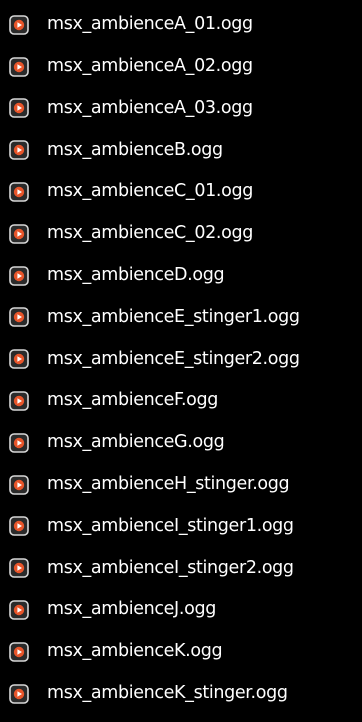  I want to click on file-list-item: msx_ambienceF.ogg, so click(181, 401).